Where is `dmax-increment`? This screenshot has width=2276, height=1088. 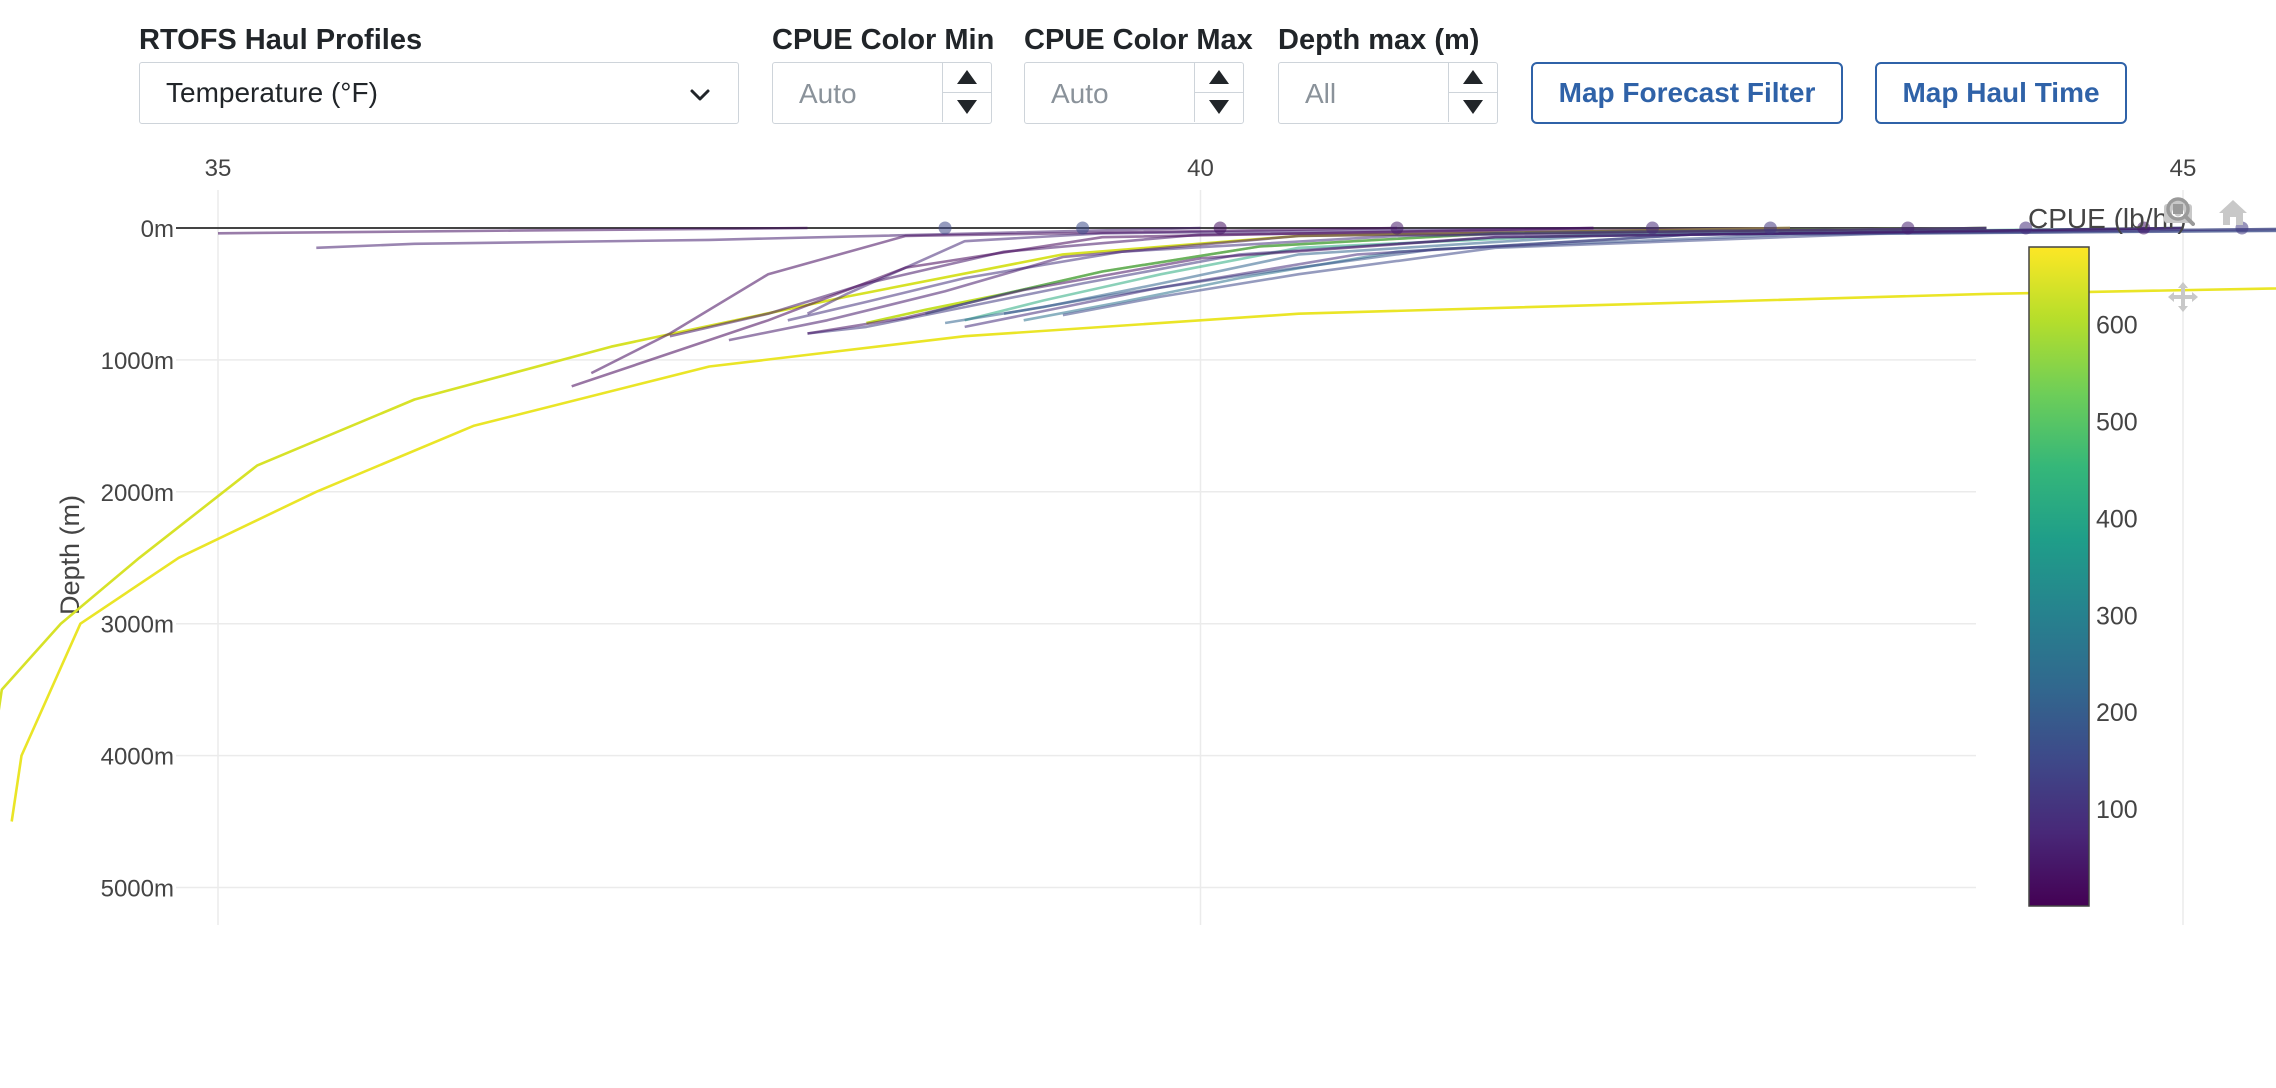 dmax-increment is located at coordinates (1473, 78).